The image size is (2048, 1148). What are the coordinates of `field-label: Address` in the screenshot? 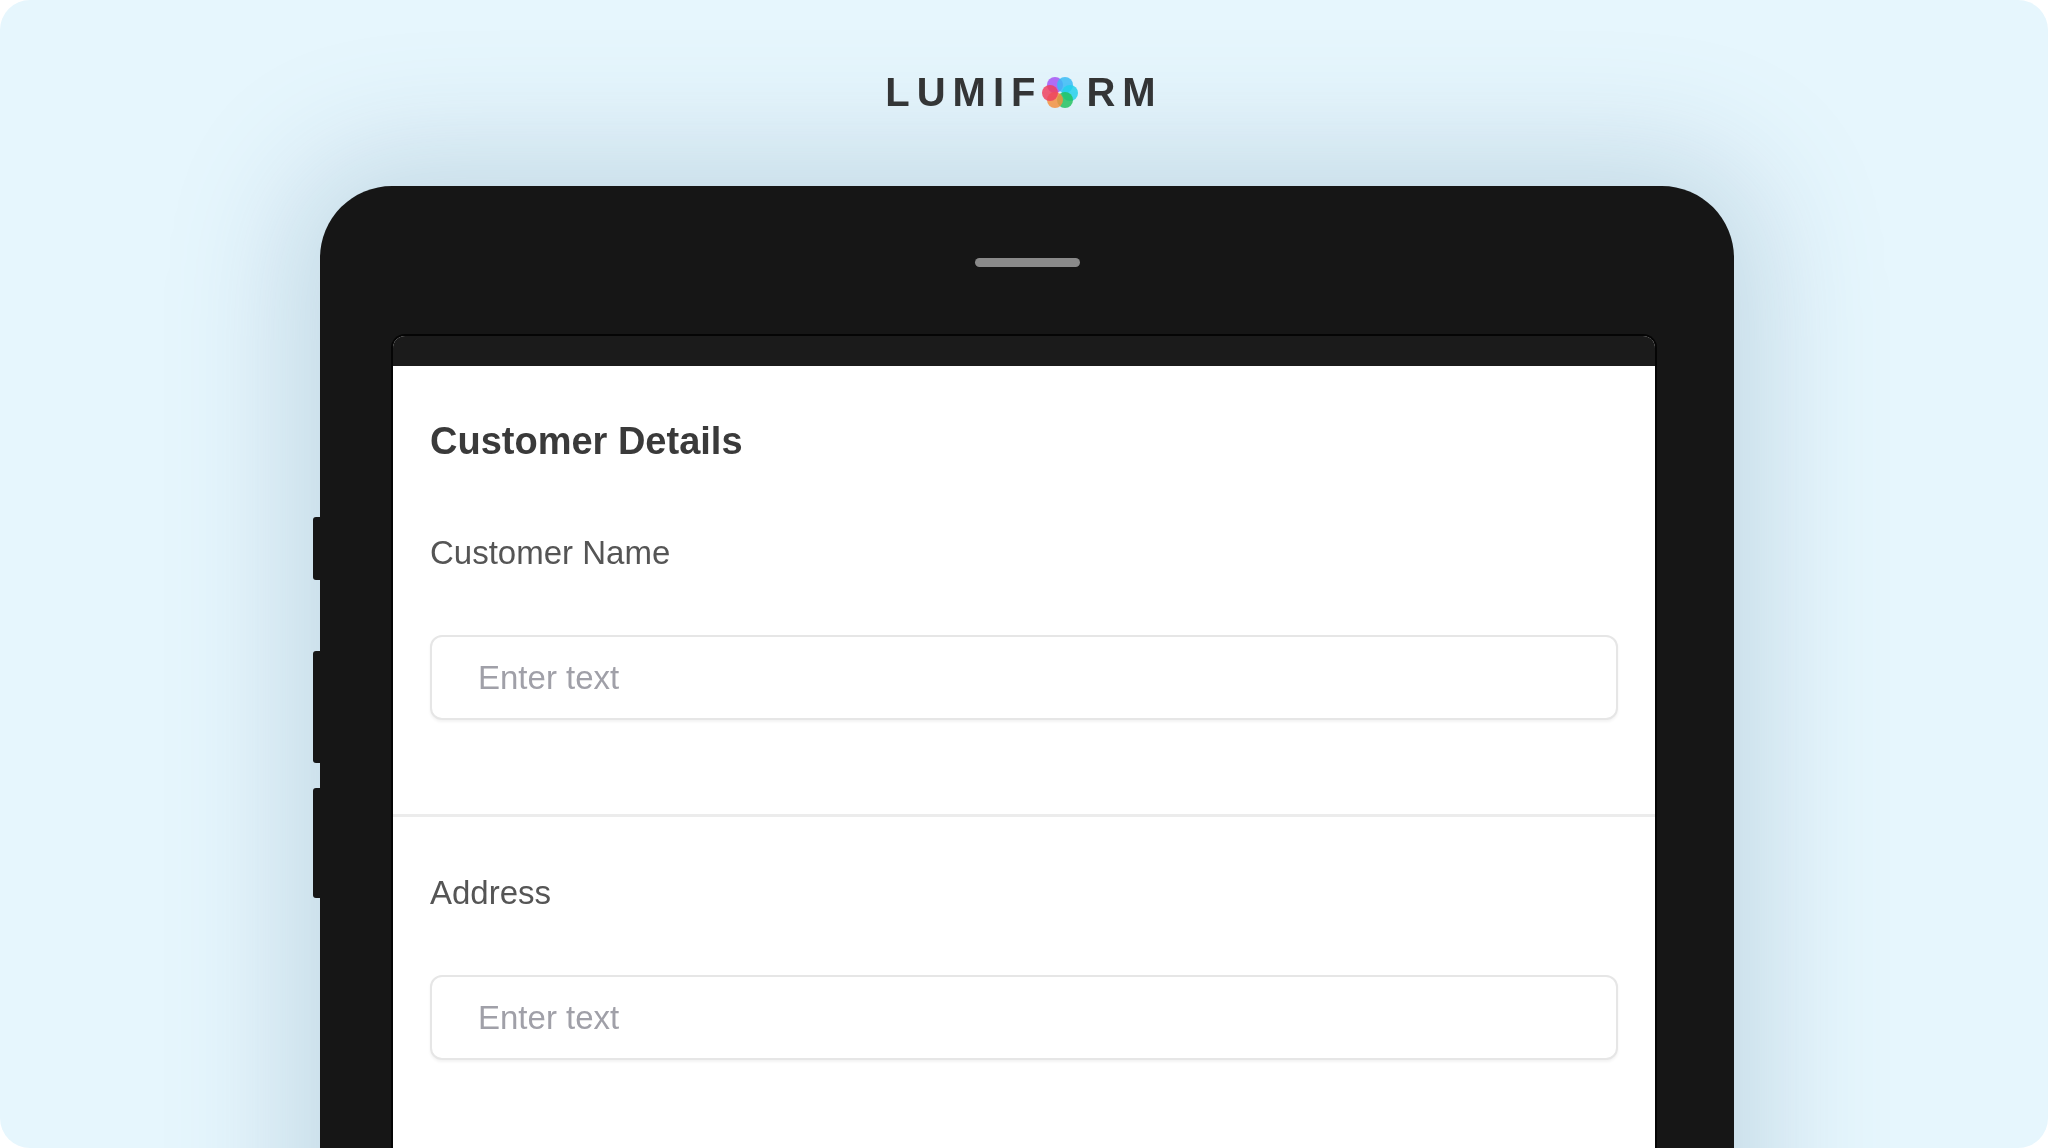 It's located at (491, 893).